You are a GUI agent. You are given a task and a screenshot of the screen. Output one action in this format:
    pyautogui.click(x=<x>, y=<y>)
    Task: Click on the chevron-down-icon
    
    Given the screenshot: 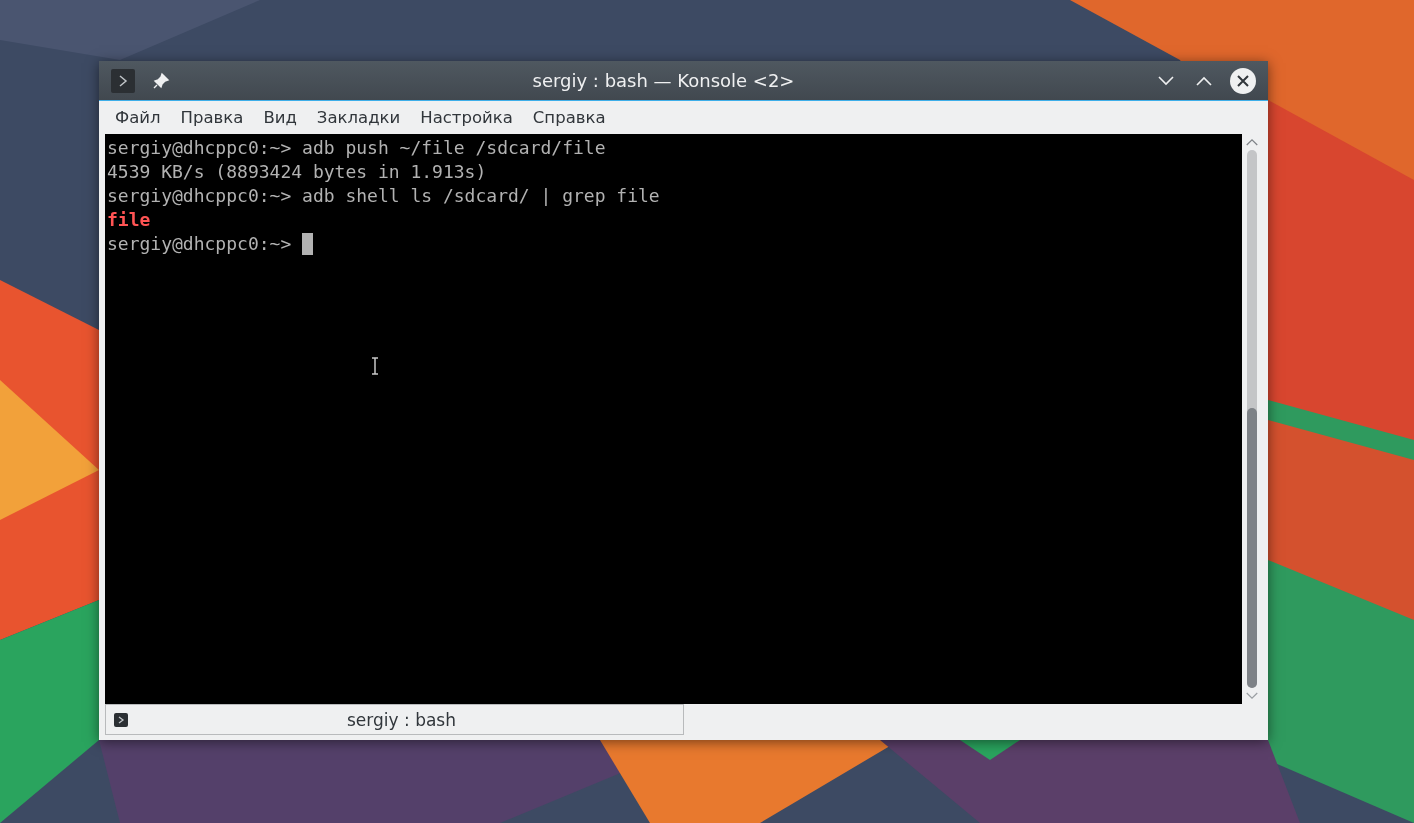 What is the action you would take?
    pyautogui.click(x=1166, y=80)
    